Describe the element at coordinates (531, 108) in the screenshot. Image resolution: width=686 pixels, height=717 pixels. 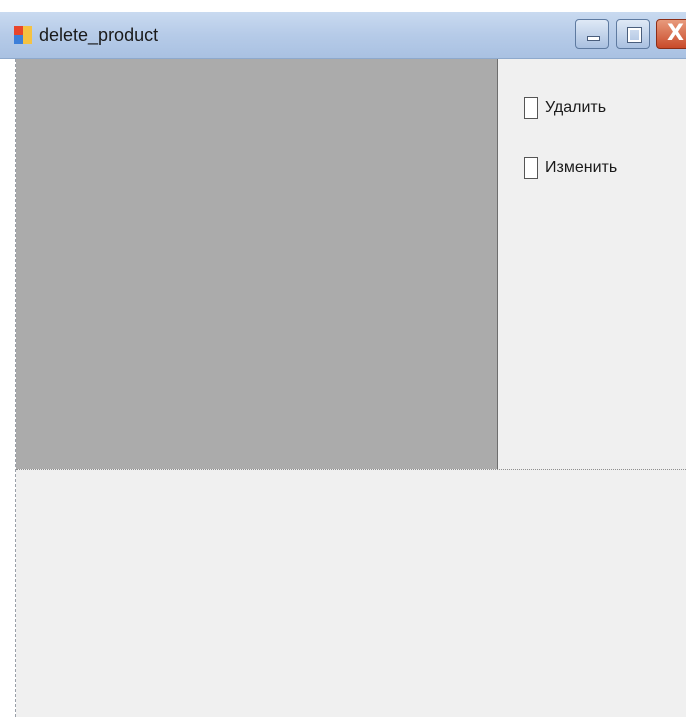
I see `delete-checkbox` at that location.